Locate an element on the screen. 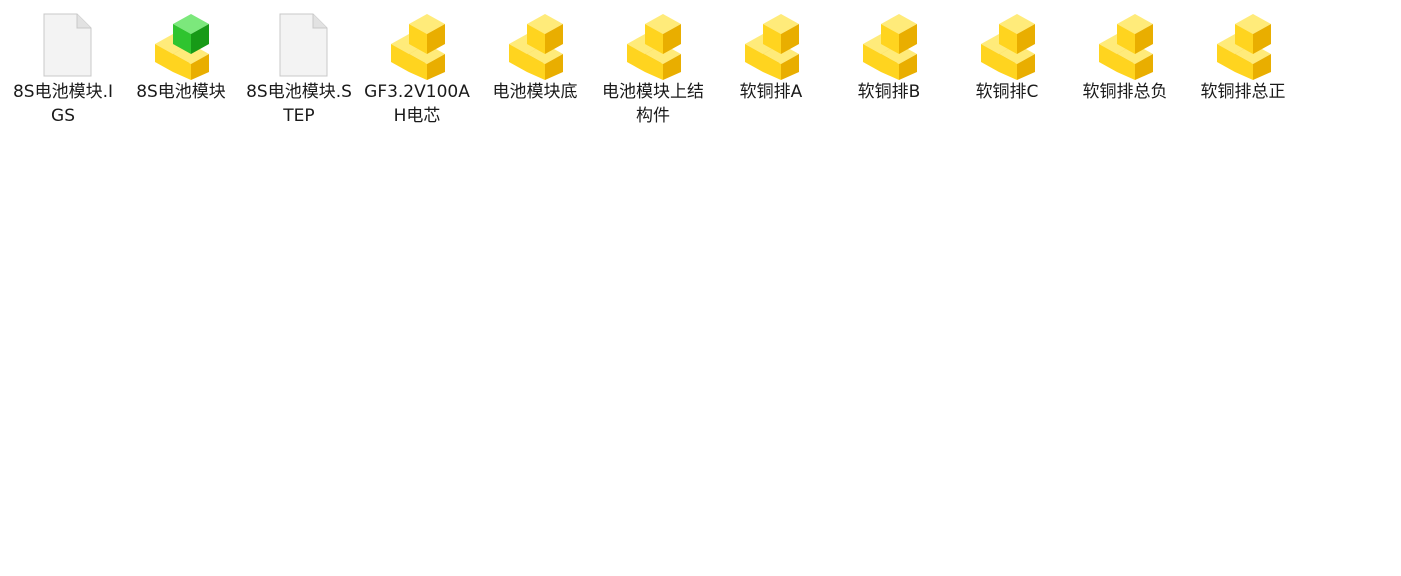  file-label: 软铜排A is located at coordinates (771, 92).